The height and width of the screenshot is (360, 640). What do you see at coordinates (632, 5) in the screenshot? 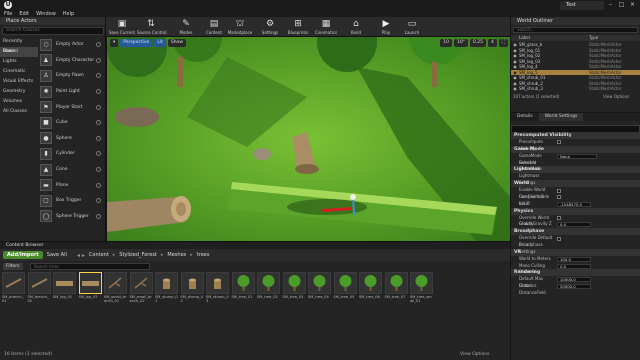
I see `close-icon: ×` at bounding box center [632, 5].